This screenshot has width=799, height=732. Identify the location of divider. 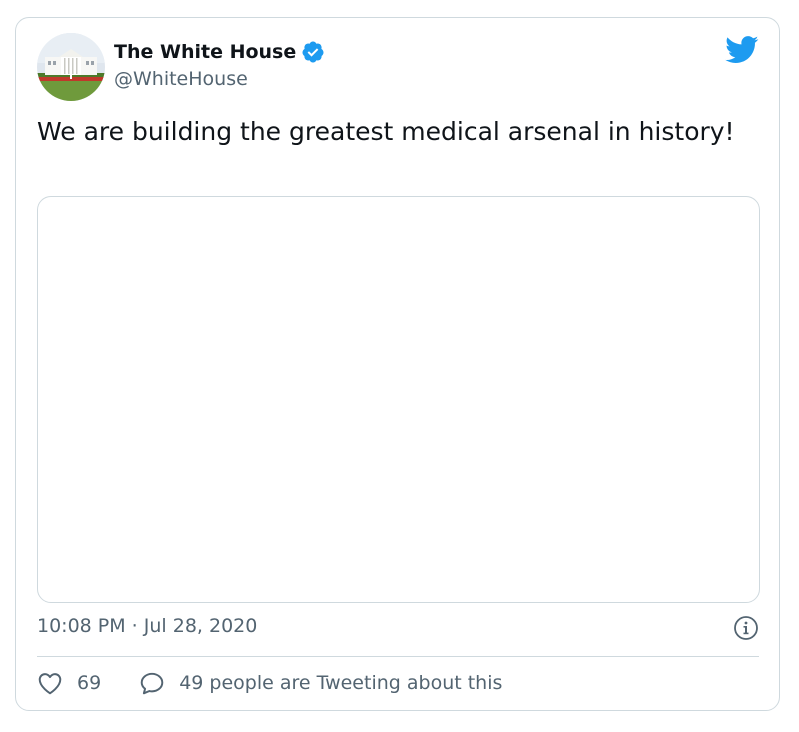
(398, 656).